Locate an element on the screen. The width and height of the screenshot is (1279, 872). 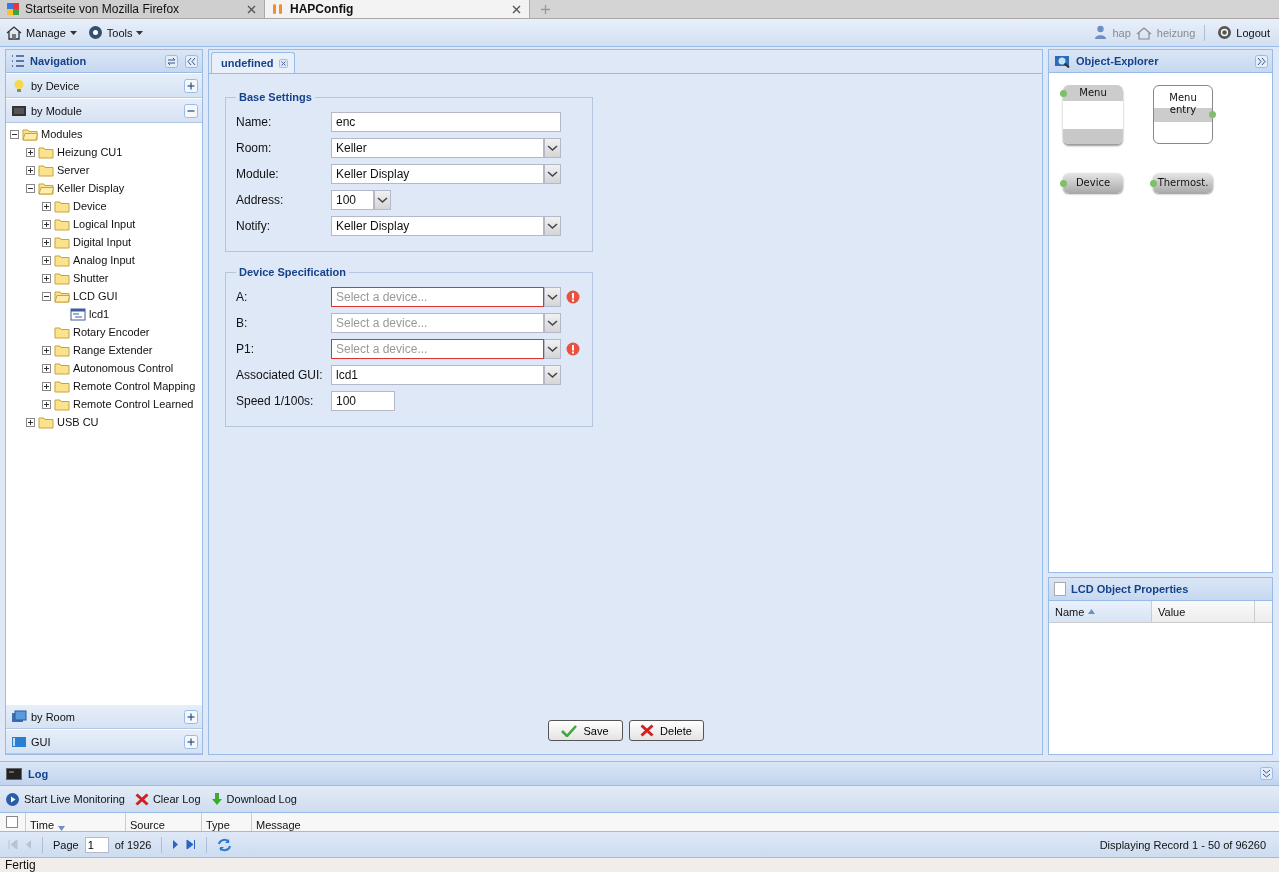
tree-node: Remote Control Learned is located at coordinates (133, 404).